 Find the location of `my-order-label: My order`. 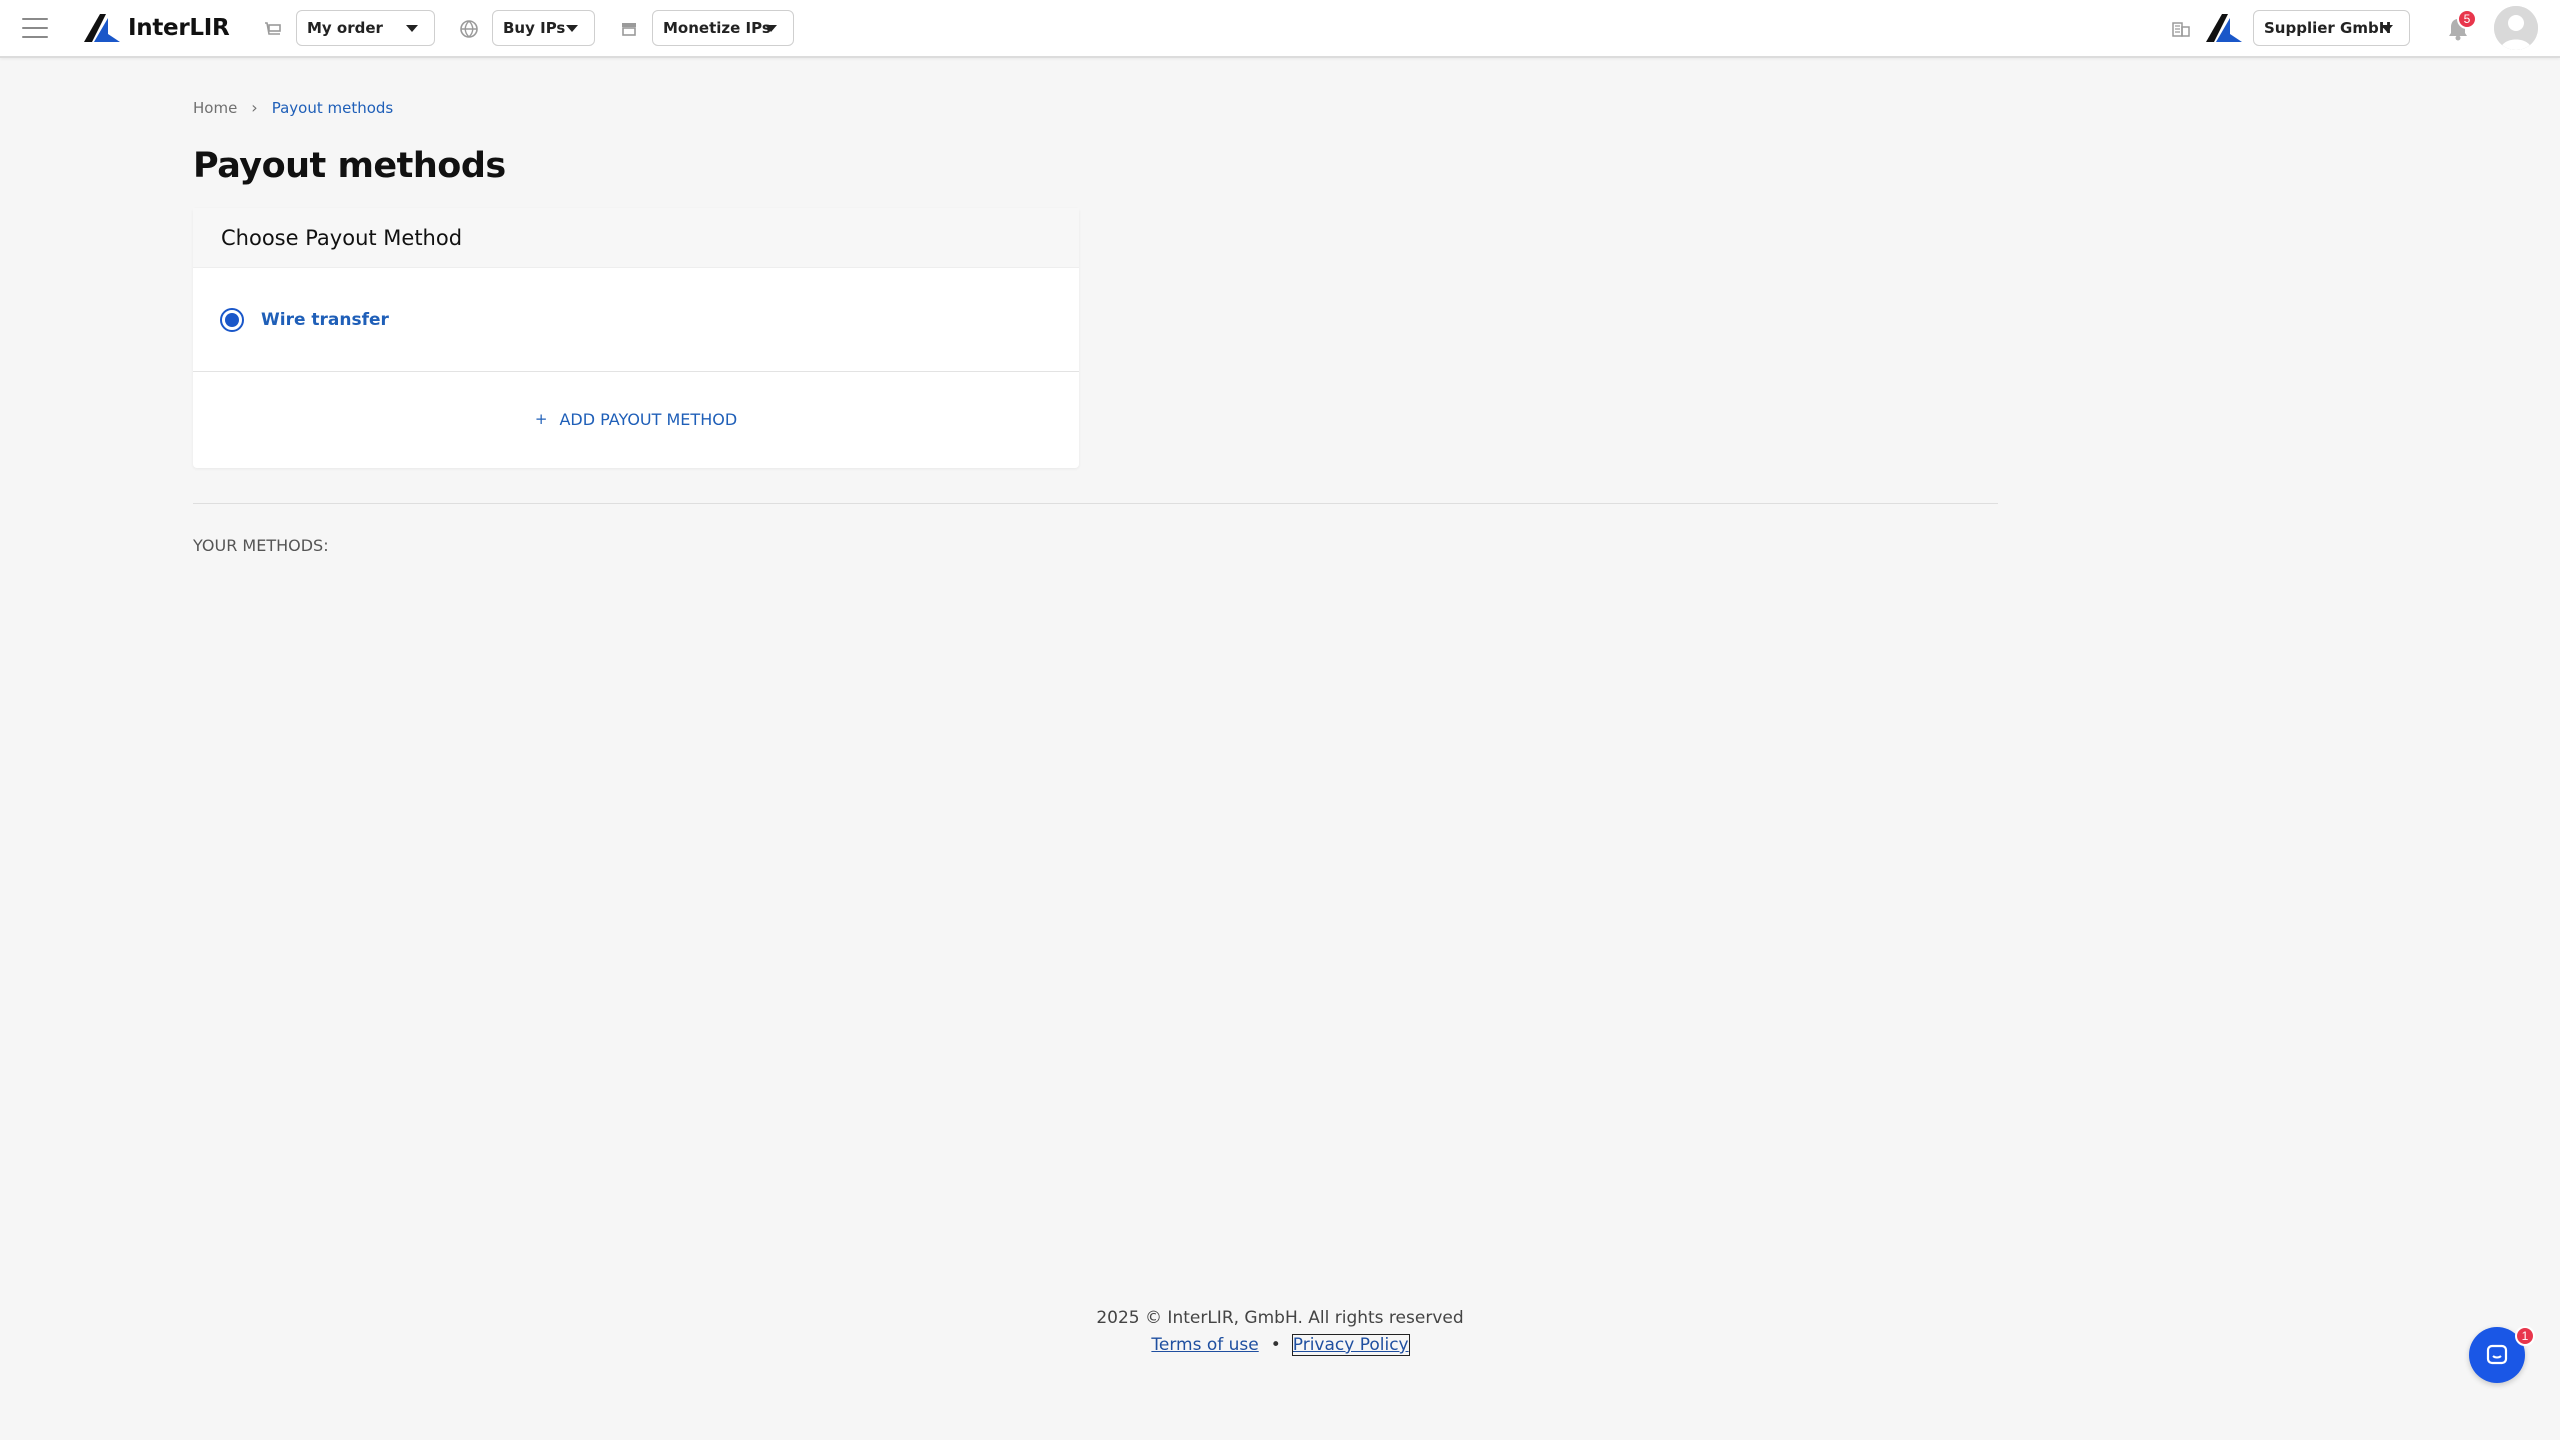

my-order-label: My order is located at coordinates (345, 28).